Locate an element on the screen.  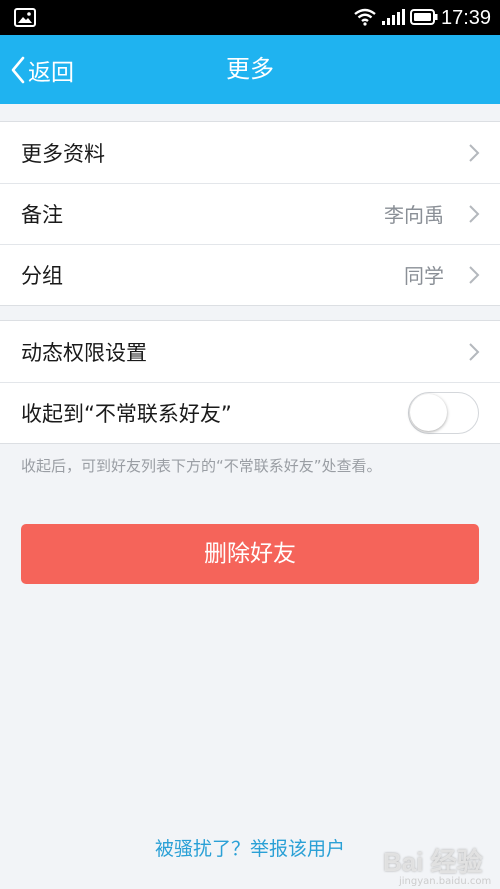
remark-value: 李向禹 is located at coordinates (414, 215).